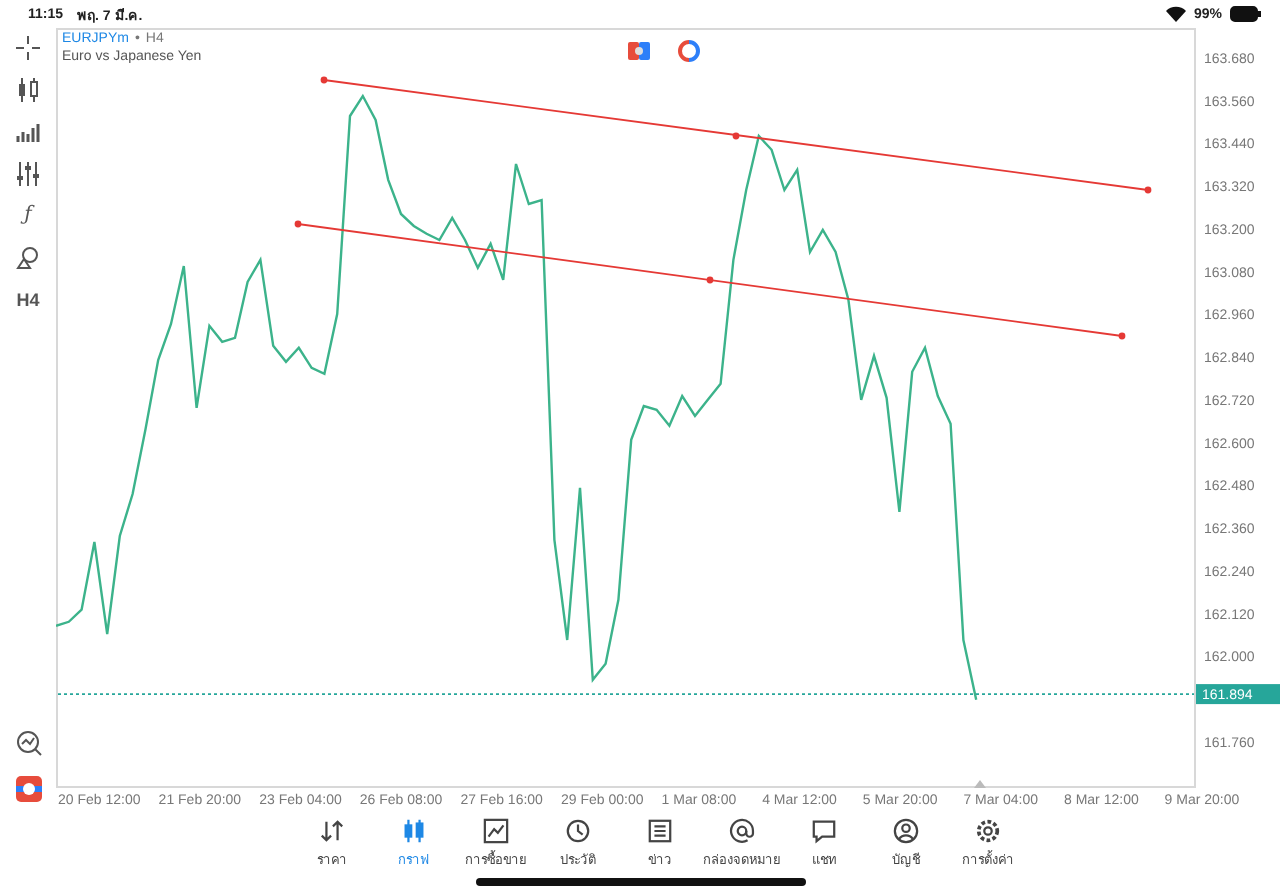 The image size is (1280, 894). Describe the element at coordinates (639, 51) in the screenshot. I see `trade-icon` at that location.